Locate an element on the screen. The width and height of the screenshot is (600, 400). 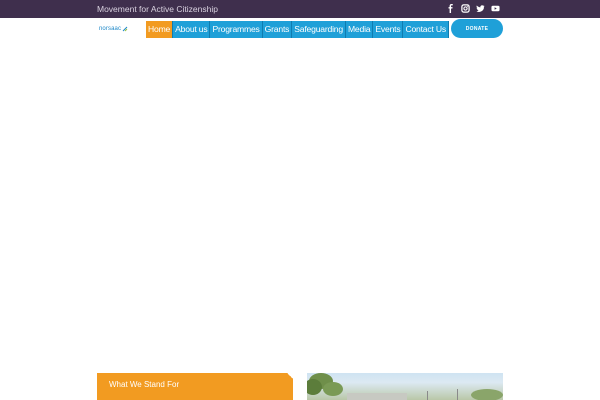
feature-photo is located at coordinates (405, 386).